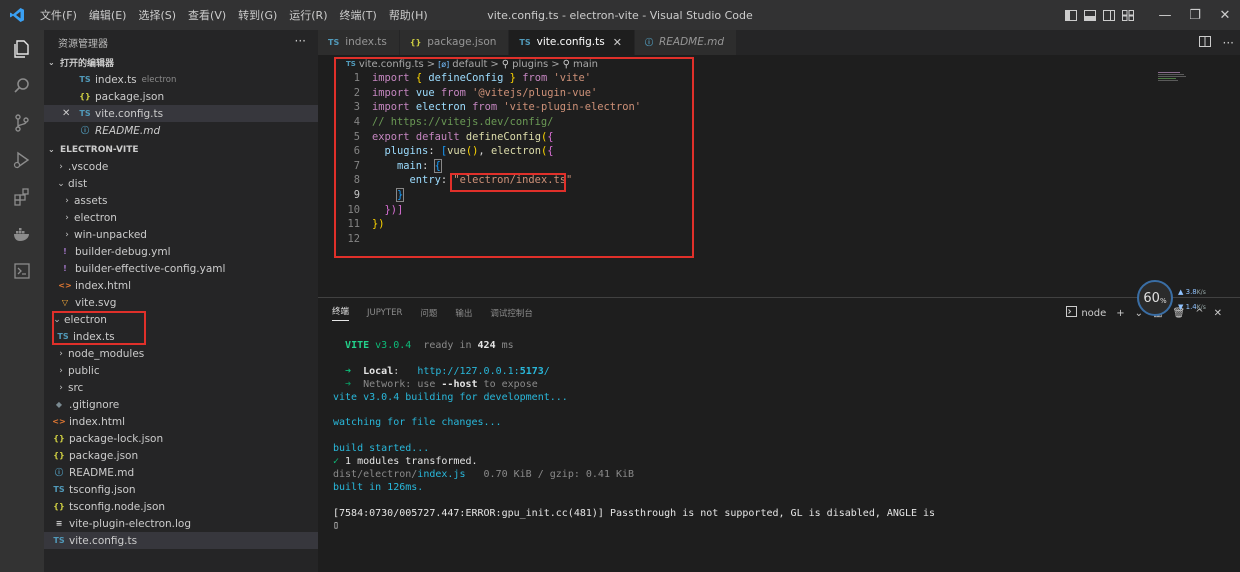  What do you see at coordinates (181, 506) in the screenshot?
I see `tree-file: {} tsconfig.node.json` at bounding box center [181, 506].